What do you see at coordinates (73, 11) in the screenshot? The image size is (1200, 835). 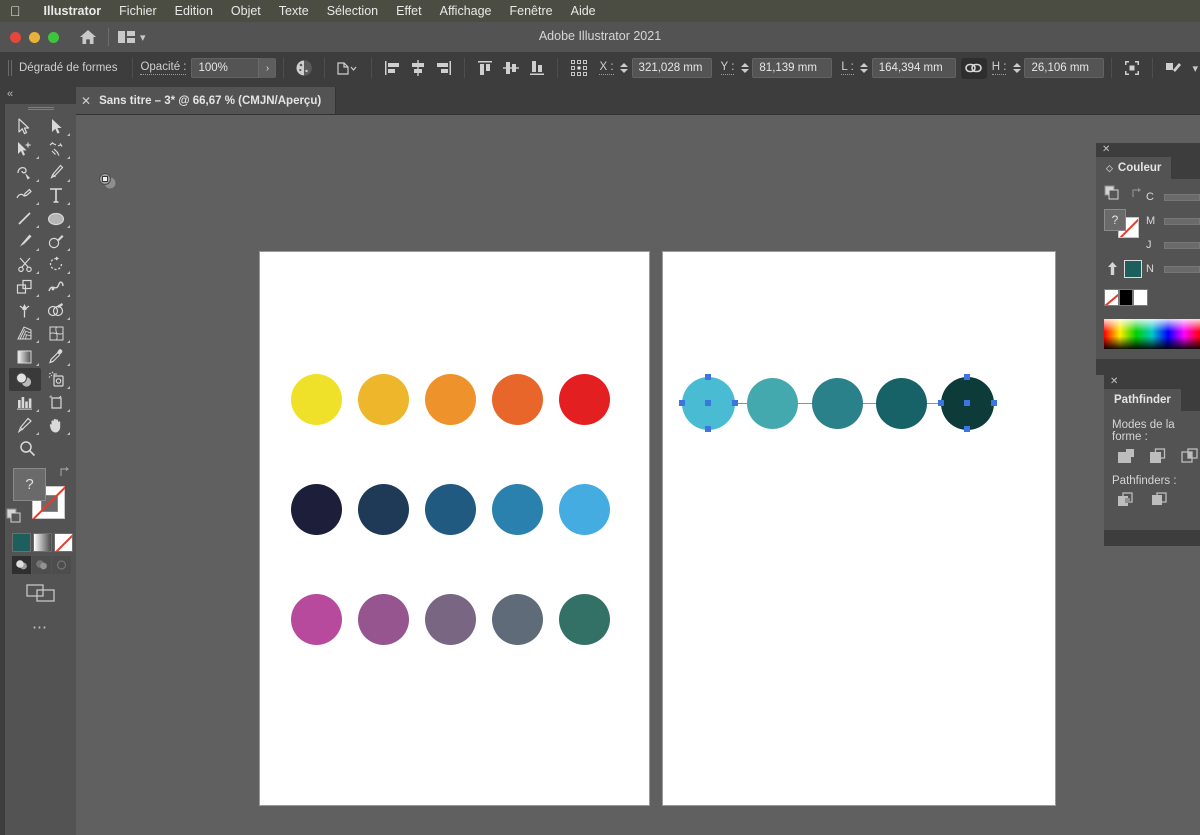 I see `menu-item-illustrator: Illustrator` at bounding box center [73, 11].